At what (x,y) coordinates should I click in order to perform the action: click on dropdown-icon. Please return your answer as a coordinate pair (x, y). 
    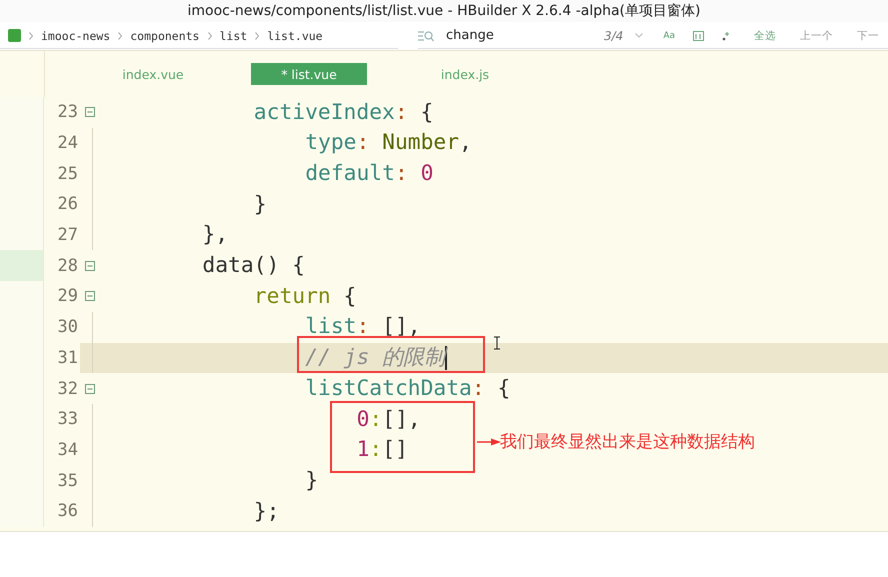
    Looking at the image, I should click on (639, 35).